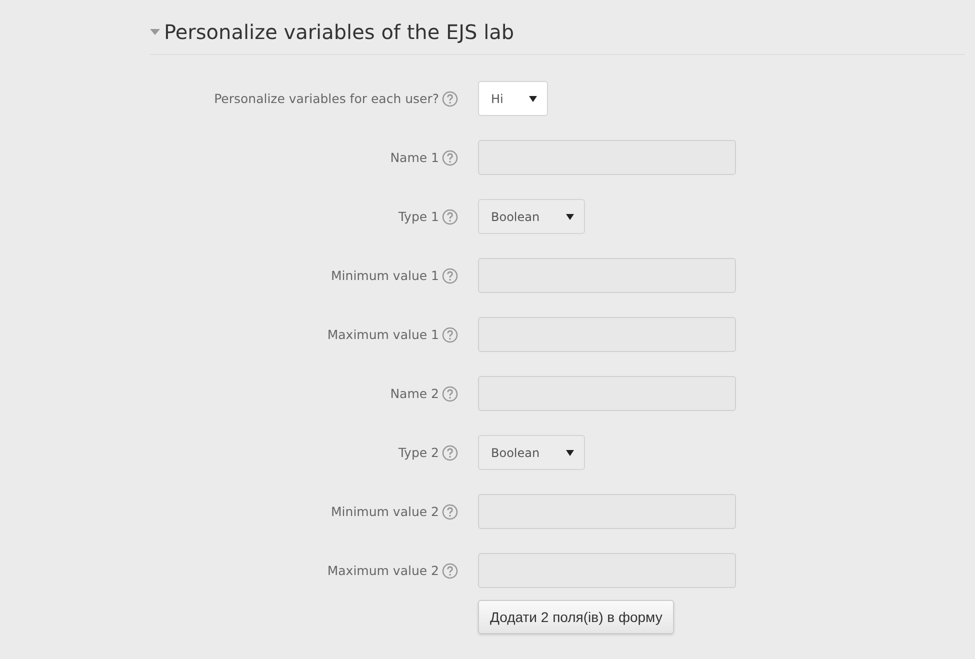  Describe the element at coordinates (155, 32) in the screenshot. I see `collapse-caret-icon` at that location.